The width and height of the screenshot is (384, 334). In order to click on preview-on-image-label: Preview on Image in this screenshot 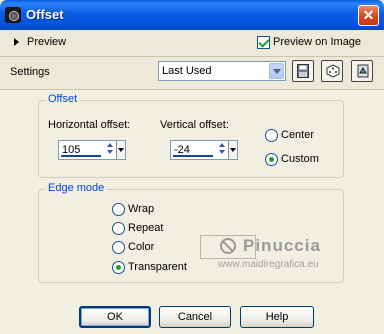, I will do `click(317, 42)`.